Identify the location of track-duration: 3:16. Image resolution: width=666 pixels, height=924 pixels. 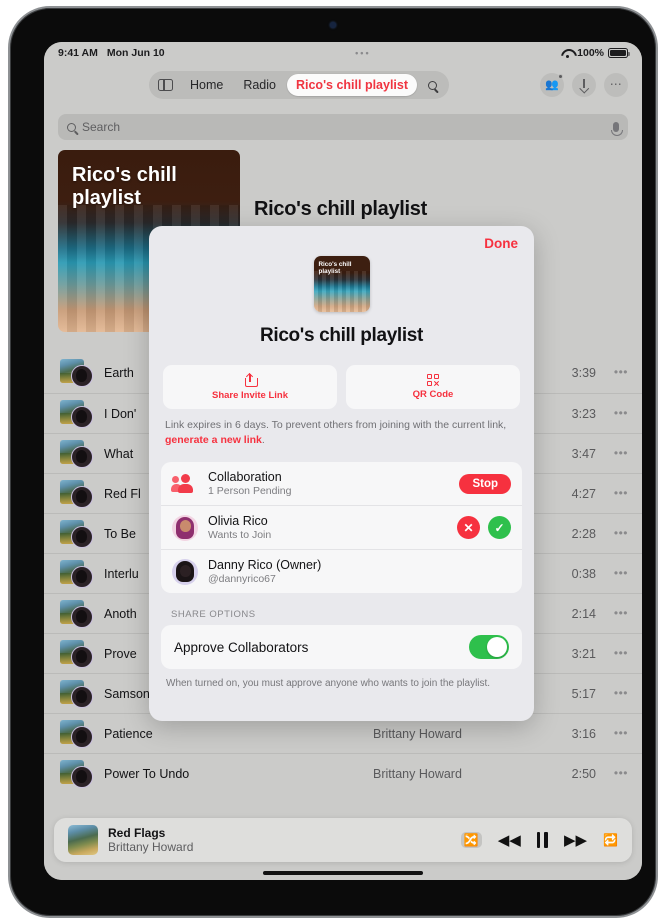
(583, 733).